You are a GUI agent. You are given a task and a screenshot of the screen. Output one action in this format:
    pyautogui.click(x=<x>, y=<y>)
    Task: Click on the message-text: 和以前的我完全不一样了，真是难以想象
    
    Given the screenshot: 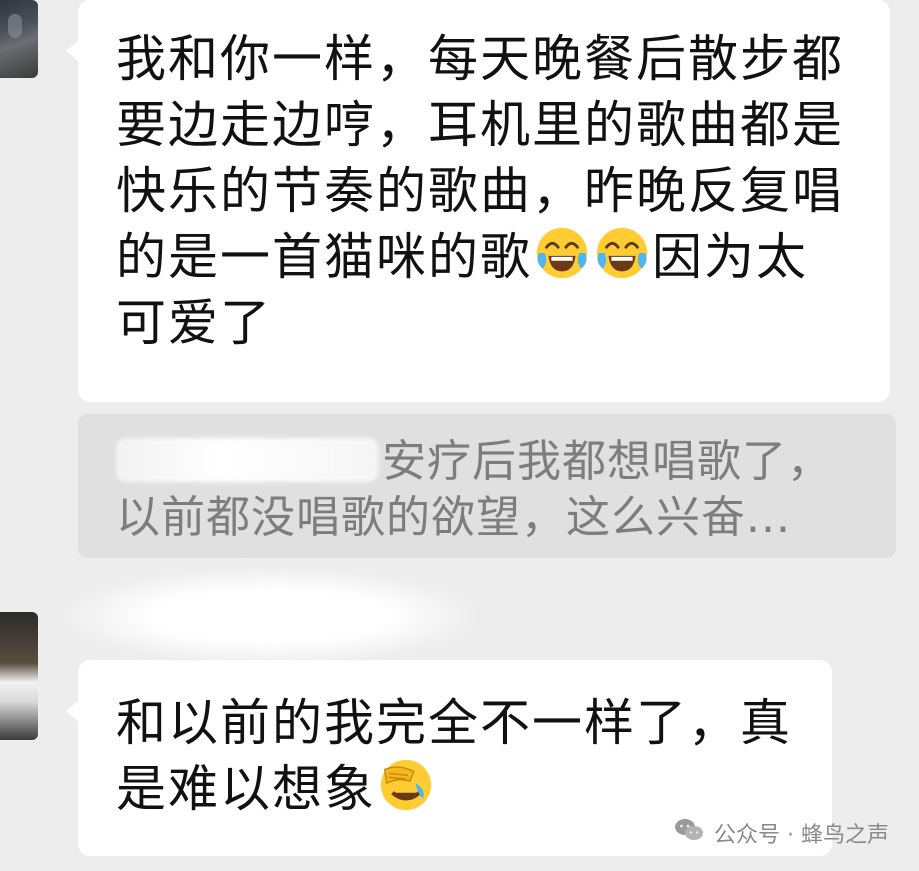 What is the action you would take?
    pyautogui.click(x=454, y=756)
    